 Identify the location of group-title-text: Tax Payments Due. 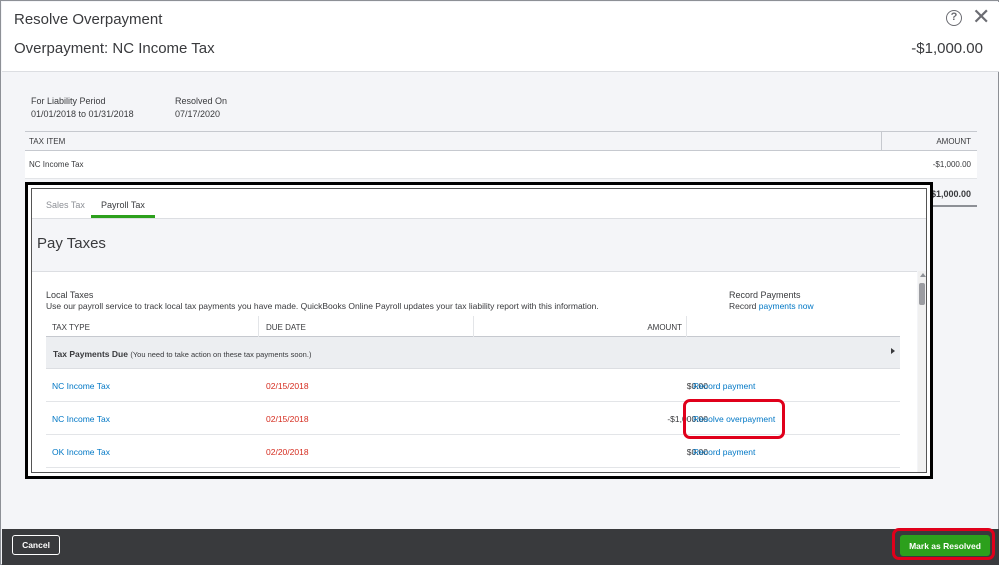
(90, 354).